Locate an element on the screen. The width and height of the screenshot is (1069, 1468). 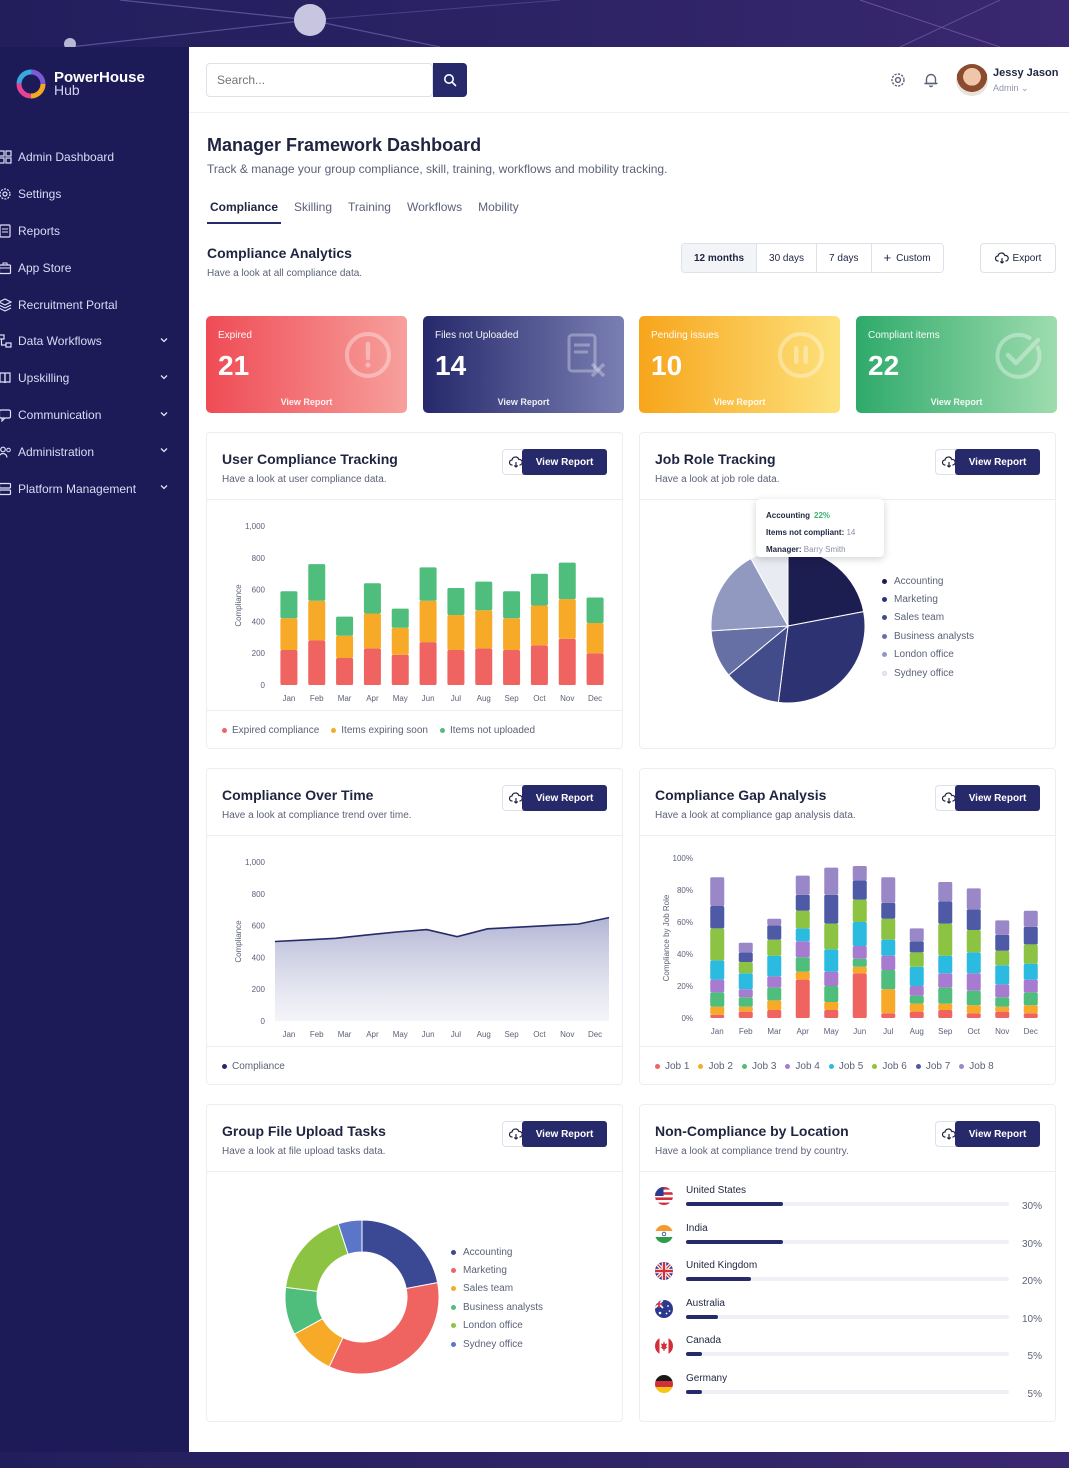
user-role: Admin ⌄ is located at coordinates (1011, 88).